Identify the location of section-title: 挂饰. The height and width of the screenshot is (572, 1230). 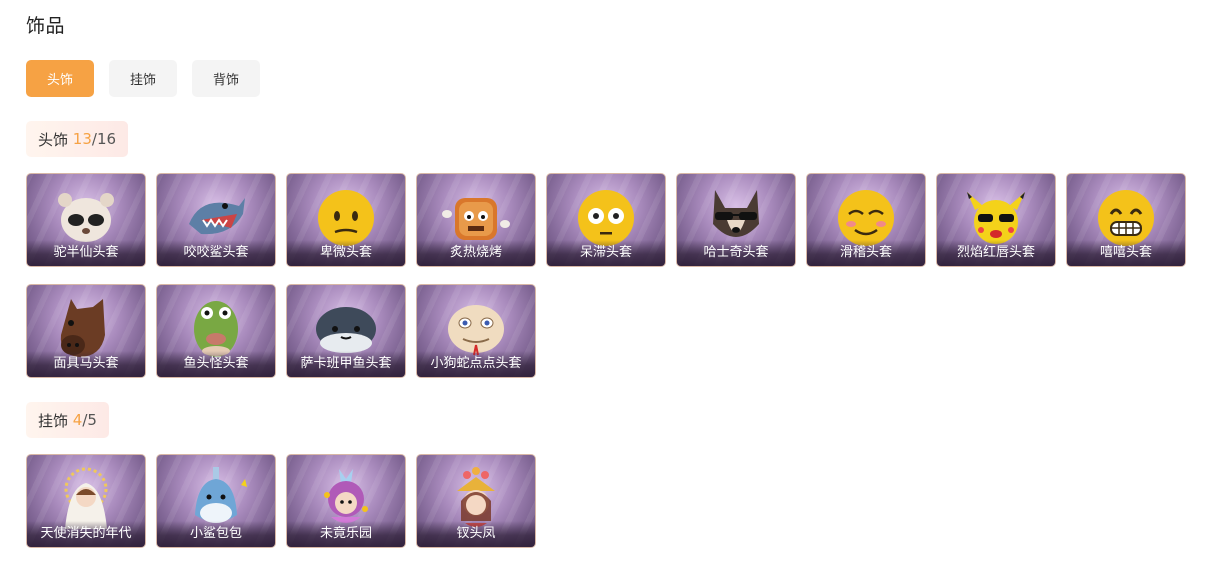
(53, 420).